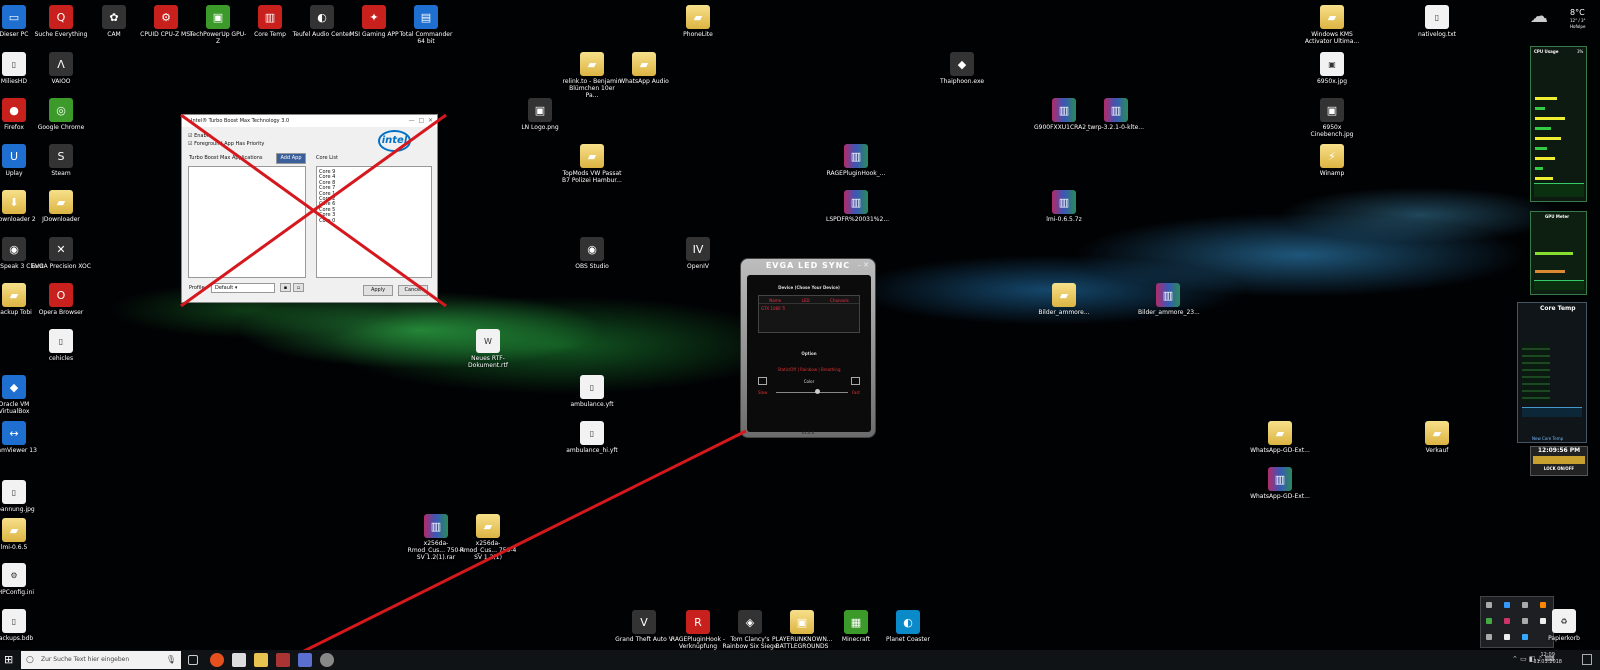 The image size is (1600, 670). What do you see at coordinates (101, 660) in the screenshot?
I see `search-box: ○ Zur Suche Text hier eingeben 🎙` at bounding box center [101, 660].